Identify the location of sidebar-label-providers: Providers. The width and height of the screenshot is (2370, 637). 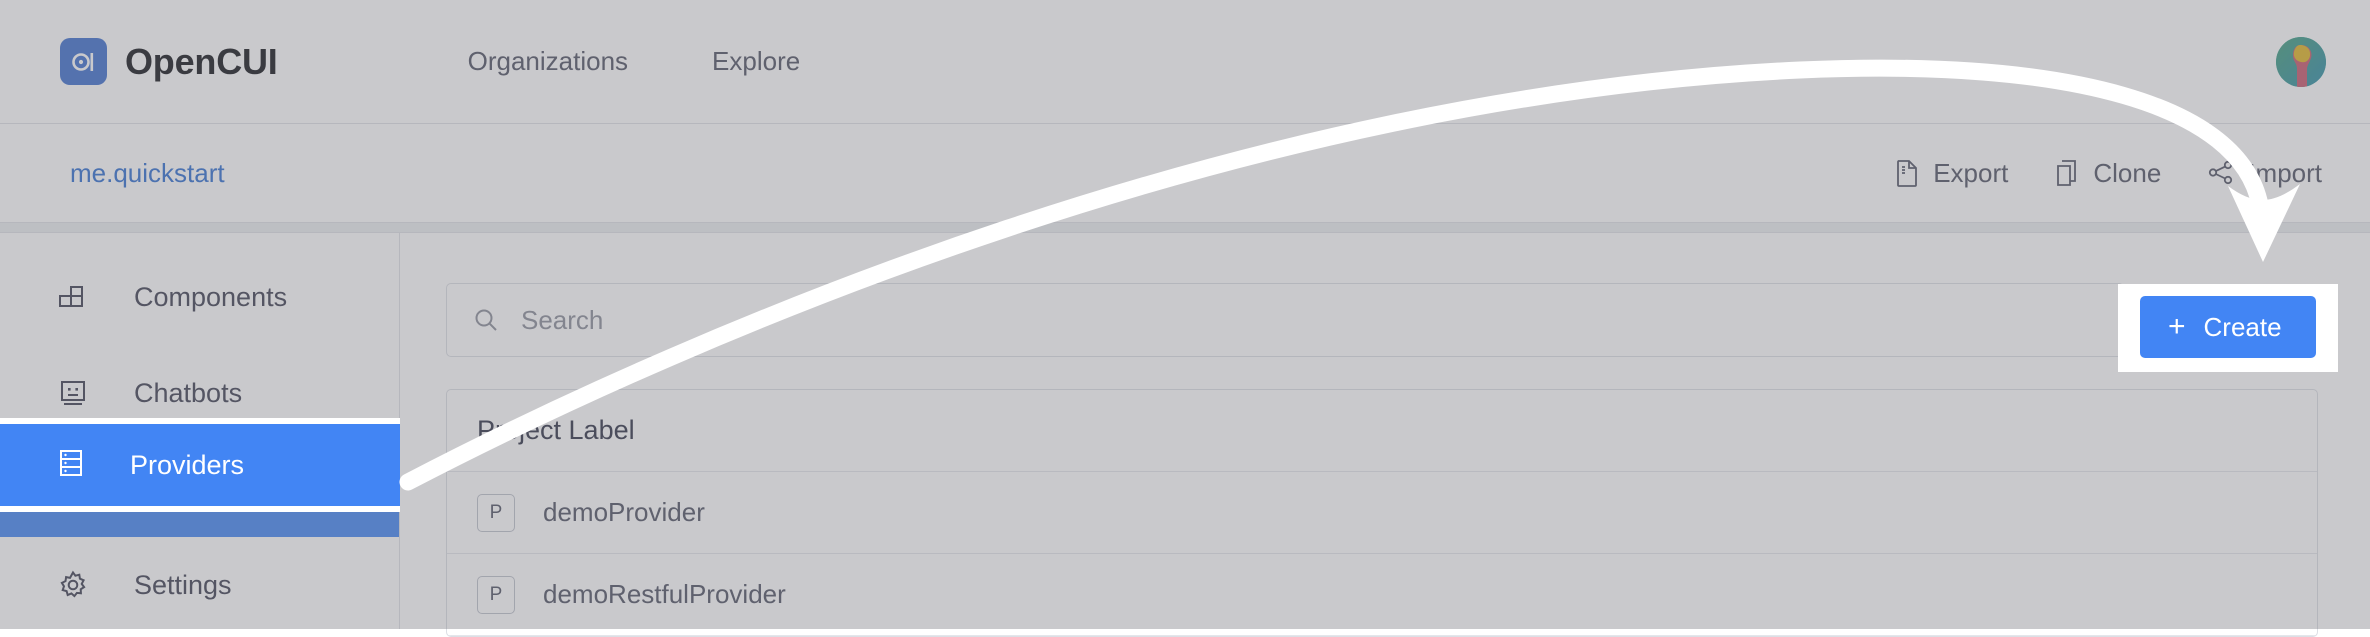
(187, 465).